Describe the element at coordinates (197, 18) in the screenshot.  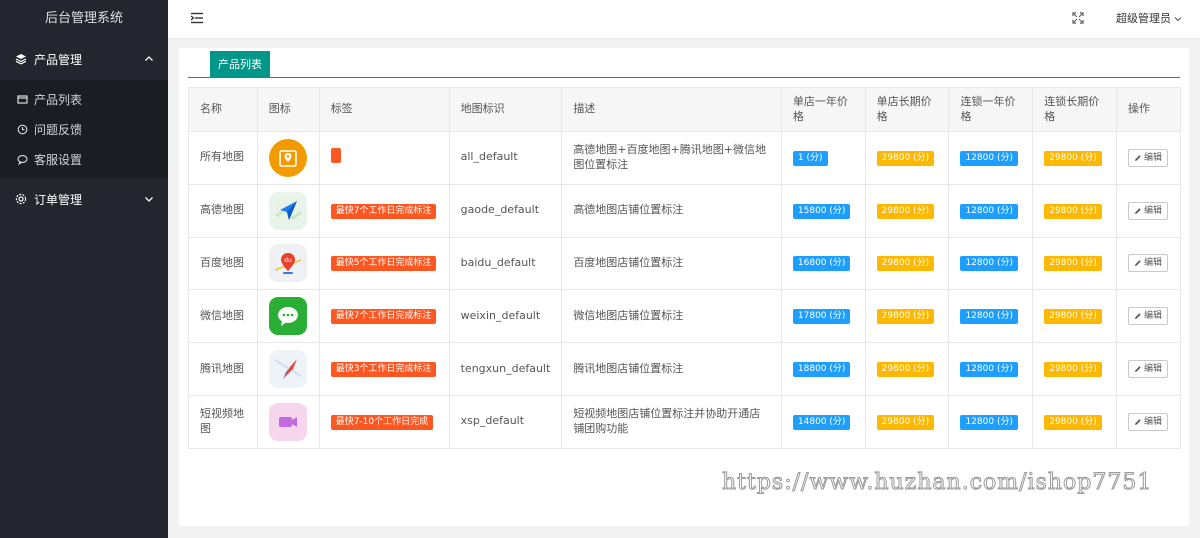
I see `menu-toggle-icon` at that location.